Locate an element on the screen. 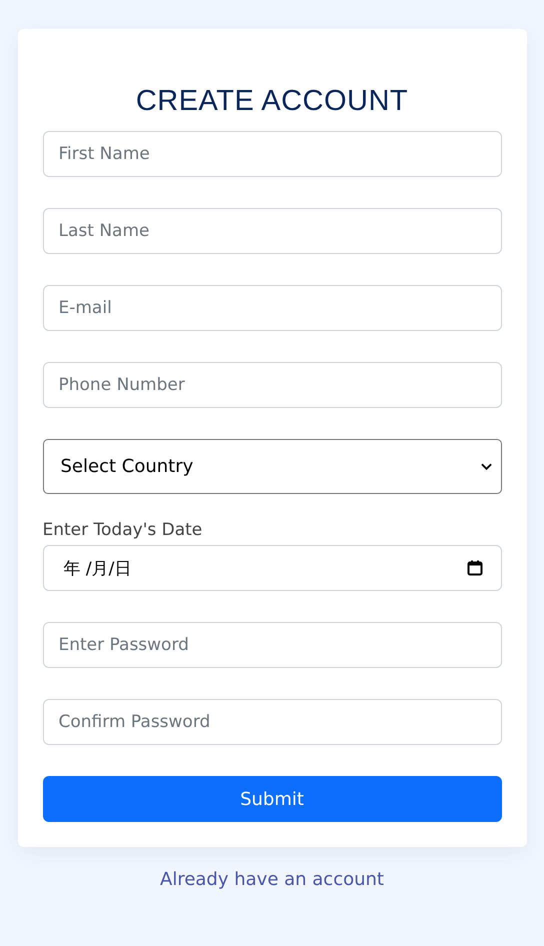  input-field: E-mail is located at coordinates (272, 308).